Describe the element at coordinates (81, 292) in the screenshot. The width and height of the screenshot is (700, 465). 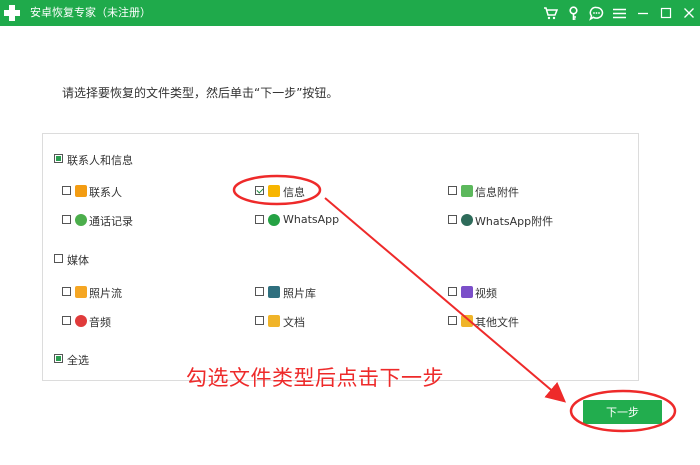
I see `photo-stream-icon` at that location.